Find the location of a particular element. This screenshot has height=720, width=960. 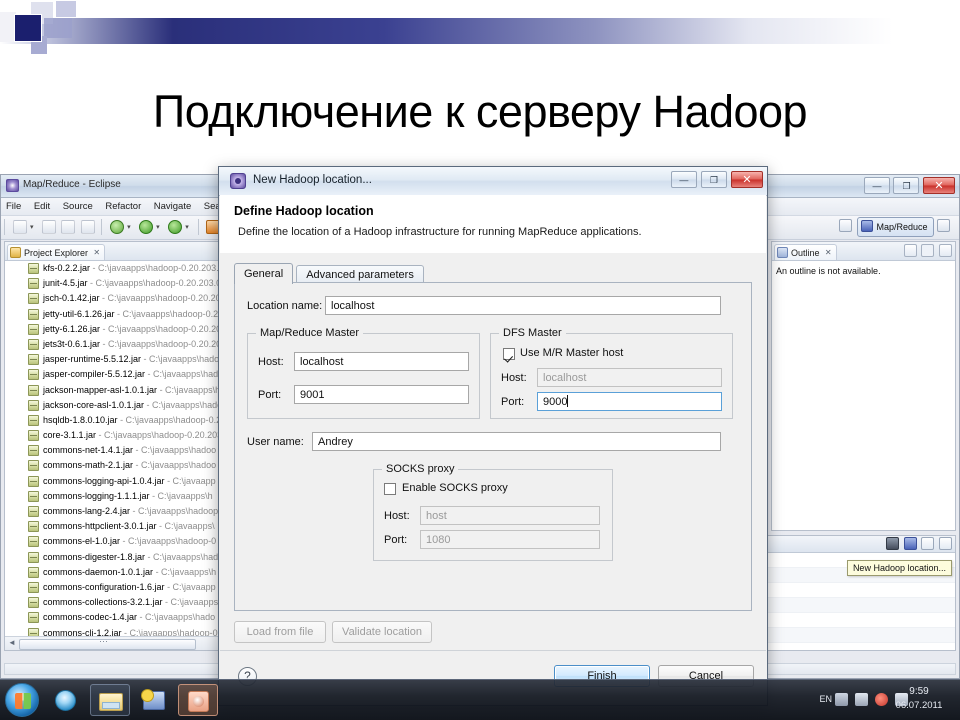

perspective-map-reduce-button: Map/Reduce is located at coordinates (896, 227).